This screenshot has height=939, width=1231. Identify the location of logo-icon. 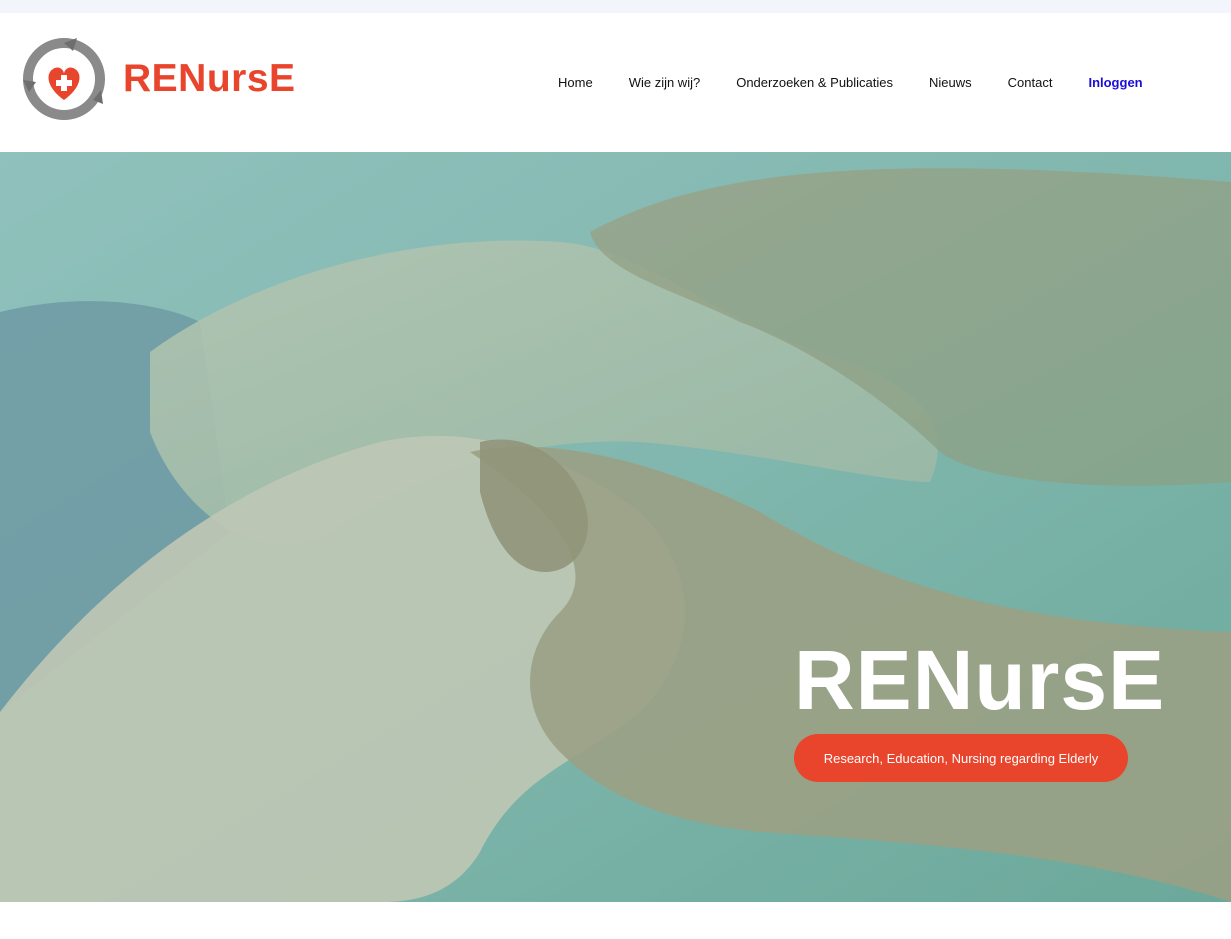
(64, 79).